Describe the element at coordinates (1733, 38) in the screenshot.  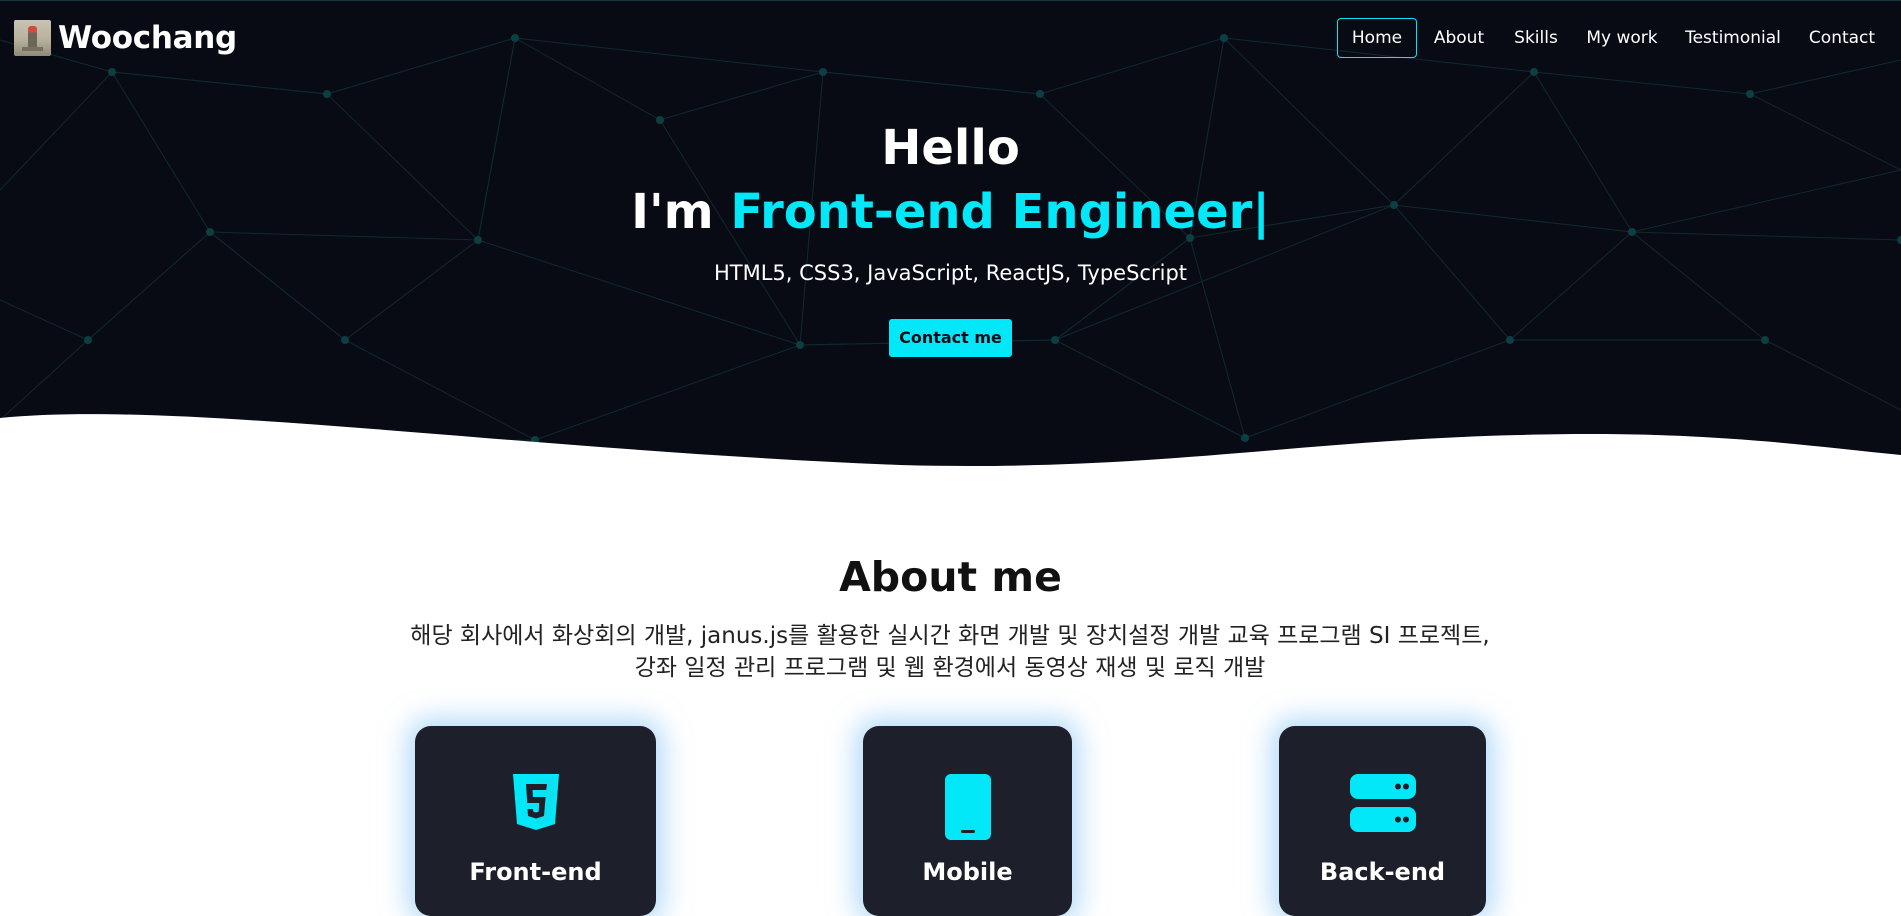
I see `nav-item-testimonial: Testimonial` at that location.